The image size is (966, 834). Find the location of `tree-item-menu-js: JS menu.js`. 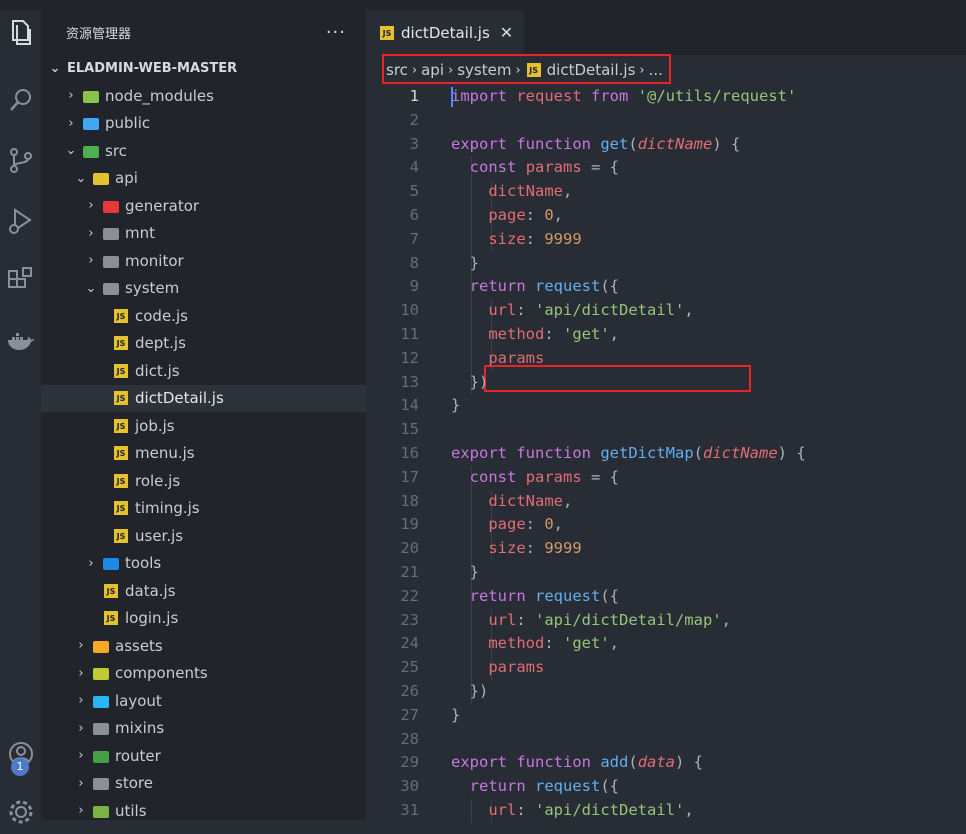

tree-item-menu-js: JS menu.js is located at coordinates (203, 454).